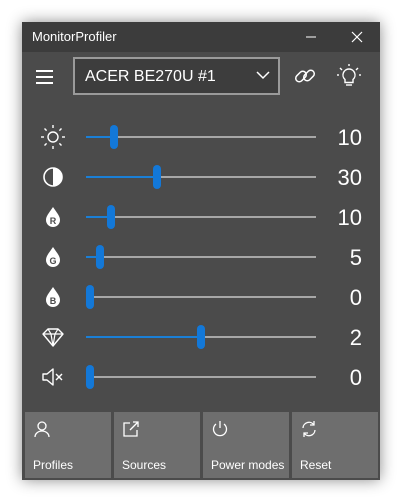 The height and width of the screenshot is (502, 402). I want to click on slider-row-contrast: 30, so click(201, 177).